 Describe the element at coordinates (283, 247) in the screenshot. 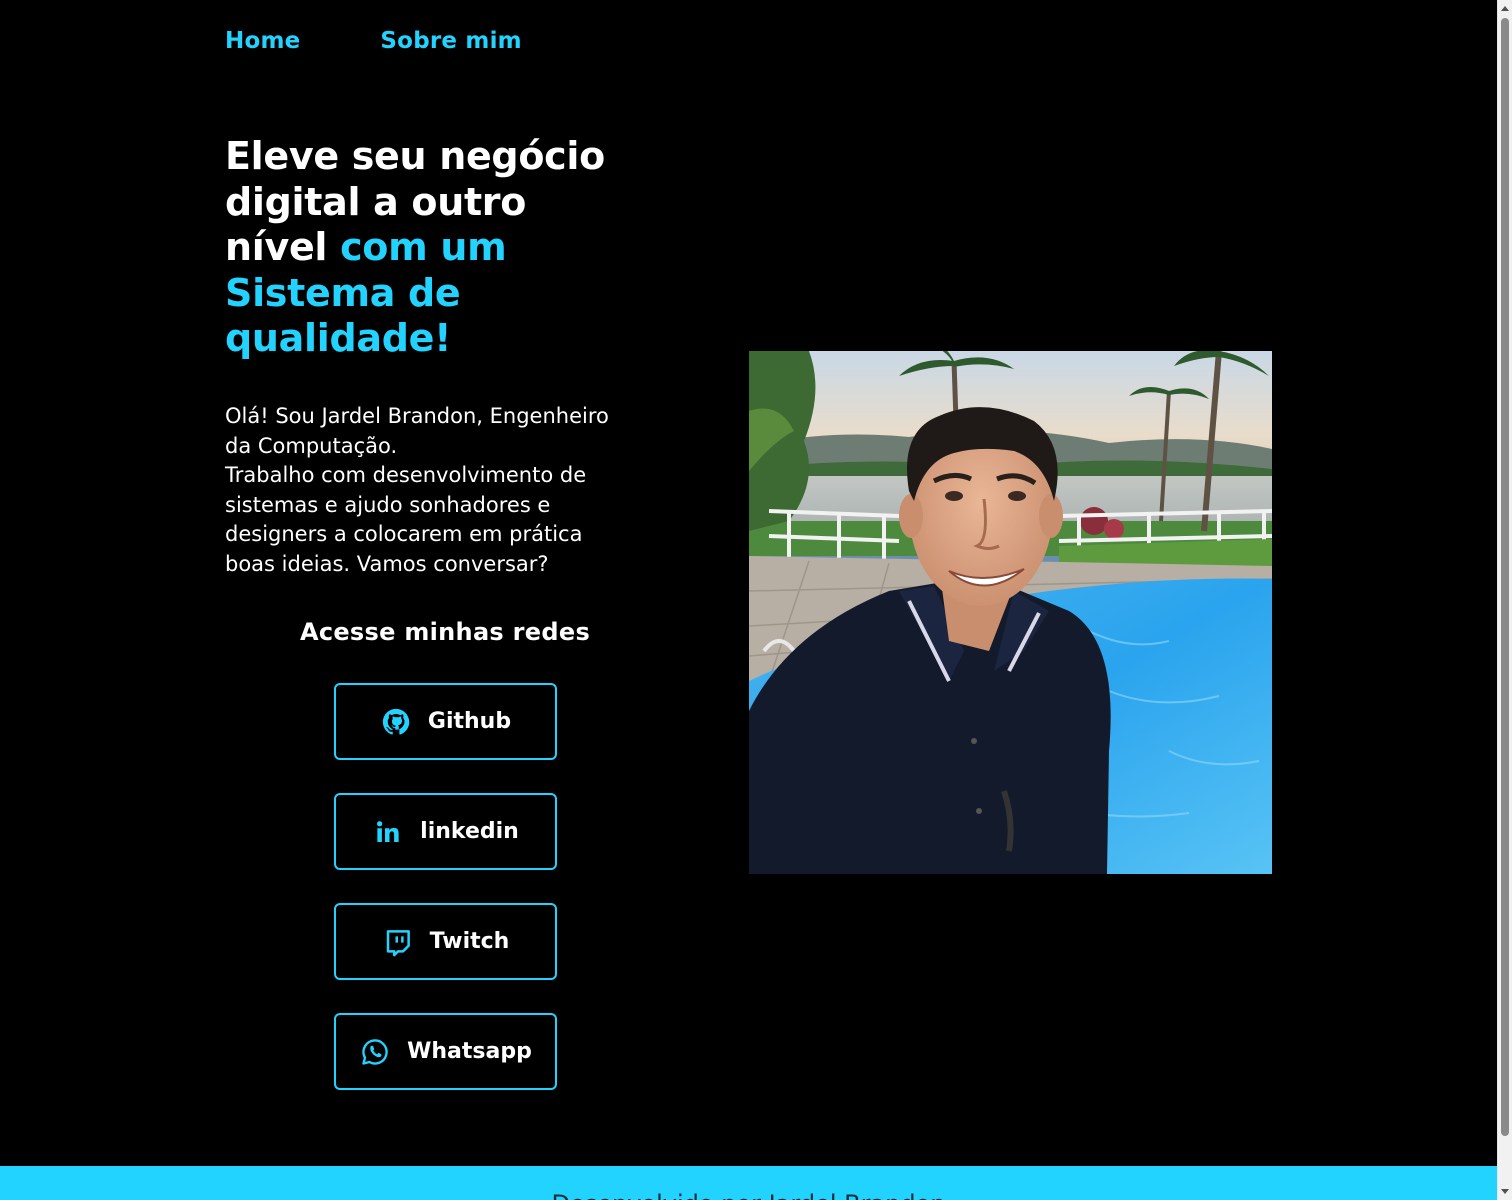

I see `headline-line-3: nível` at that location.